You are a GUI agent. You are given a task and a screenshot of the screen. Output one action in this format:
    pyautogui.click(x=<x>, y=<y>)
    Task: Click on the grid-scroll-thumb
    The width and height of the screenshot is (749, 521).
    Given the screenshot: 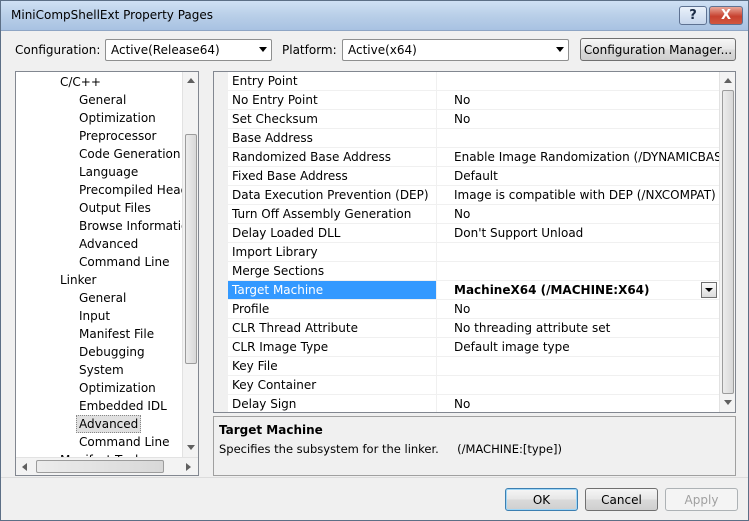 What is the action you would take?
    pyautogui.click(x=728, y=242)
    